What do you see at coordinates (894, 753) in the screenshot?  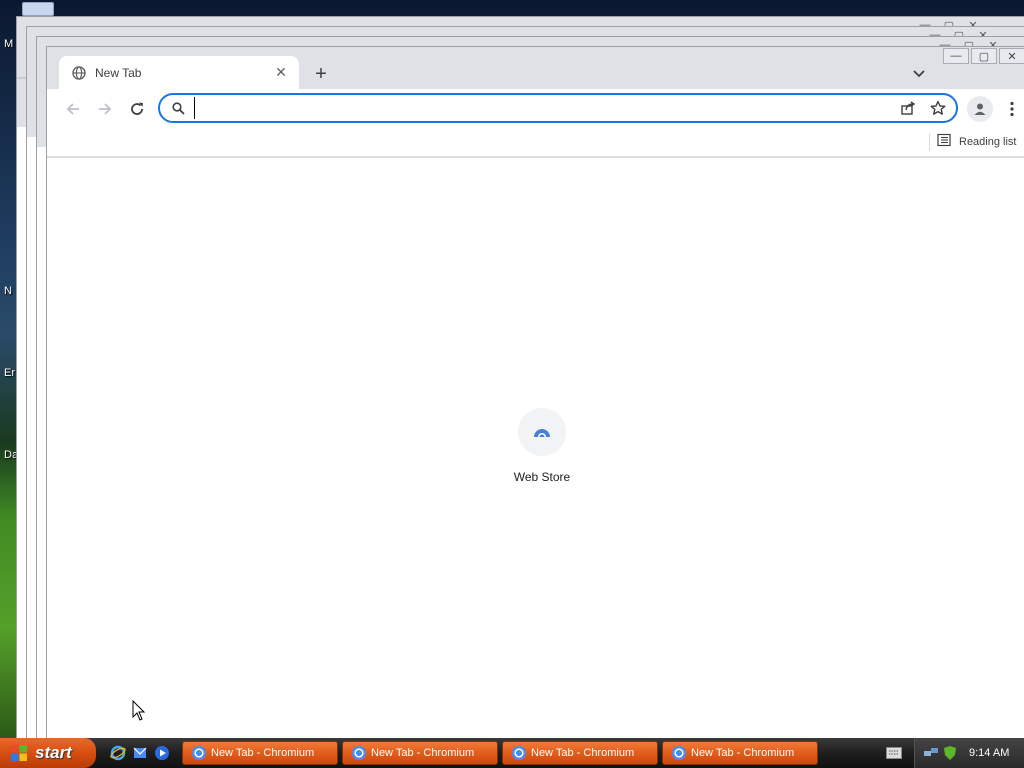 I see `keyboard-icon` at bounding box center [894, 753].